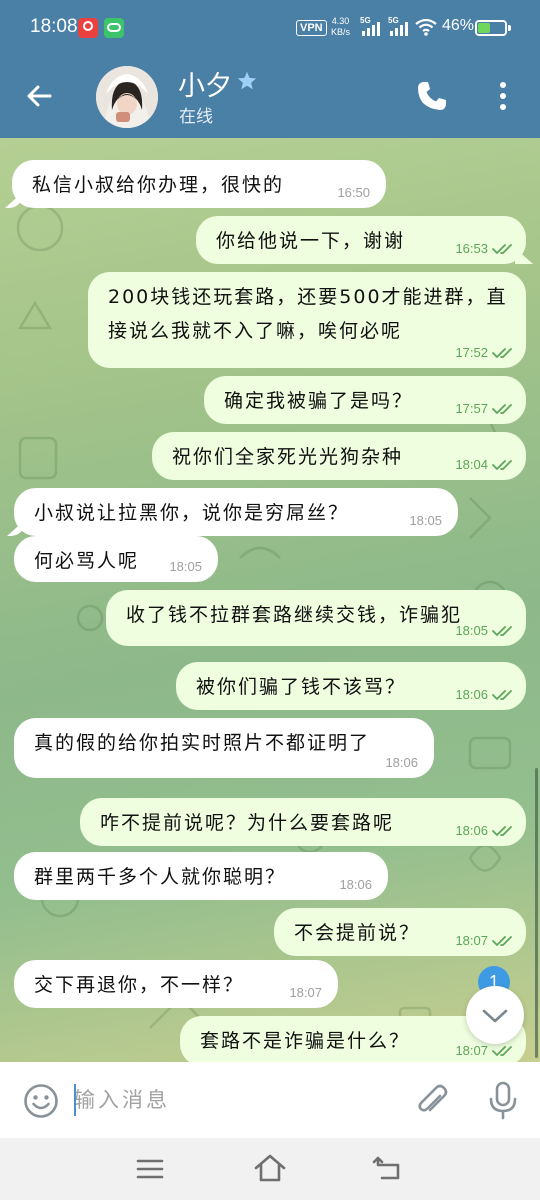  What do you see at coordinates (196, 117) in the screenshot?
I see `contact-status: 在线` at bounding box center [196, 117].